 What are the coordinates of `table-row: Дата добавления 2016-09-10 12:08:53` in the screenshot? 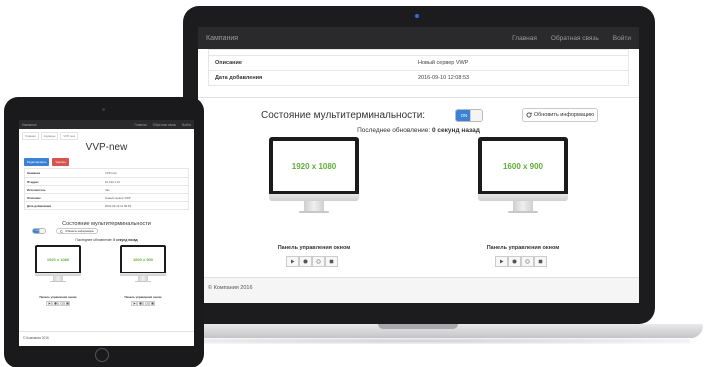 It's located at (418, 77).